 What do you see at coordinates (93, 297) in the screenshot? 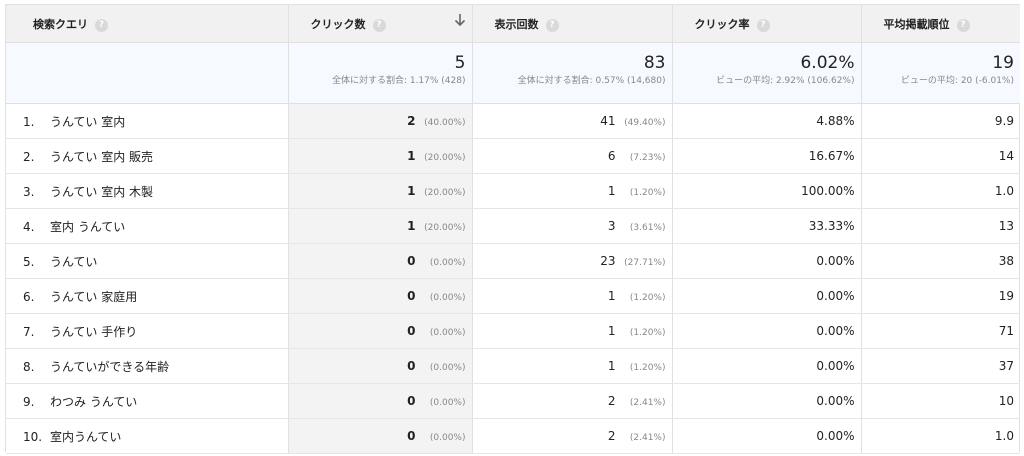
I see `query-link: うんてい 家庭用` at bounding box center [93, 297].